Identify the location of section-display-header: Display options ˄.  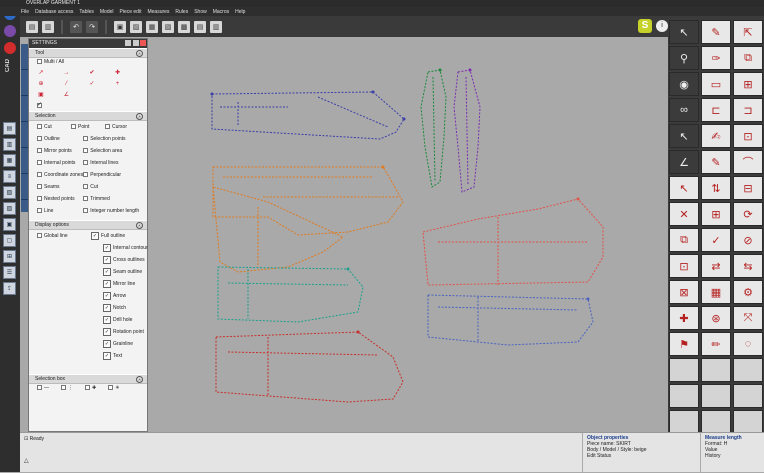
(88, 225).